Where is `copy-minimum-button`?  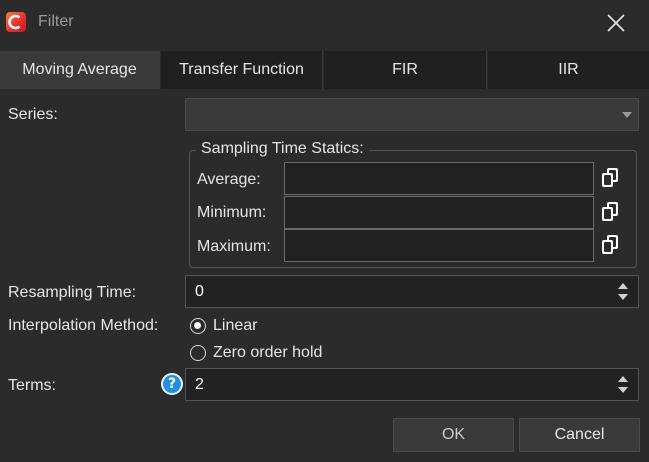 copy-minimum-button is located at coordinates (612, 212).